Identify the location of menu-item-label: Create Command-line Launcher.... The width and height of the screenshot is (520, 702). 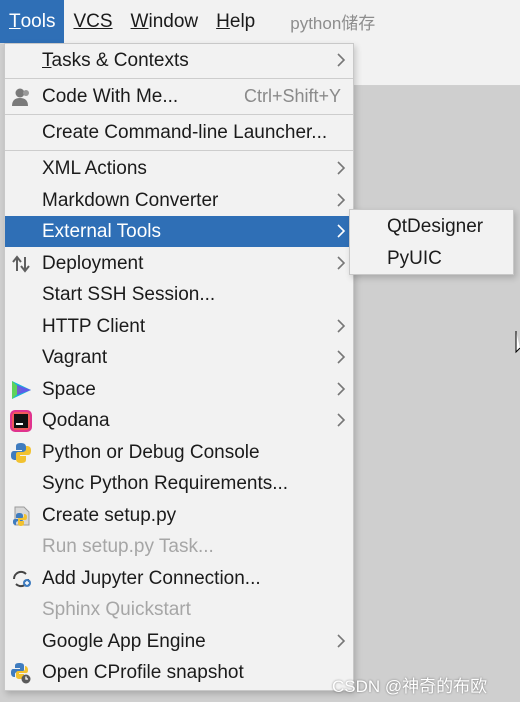
(185, 132).